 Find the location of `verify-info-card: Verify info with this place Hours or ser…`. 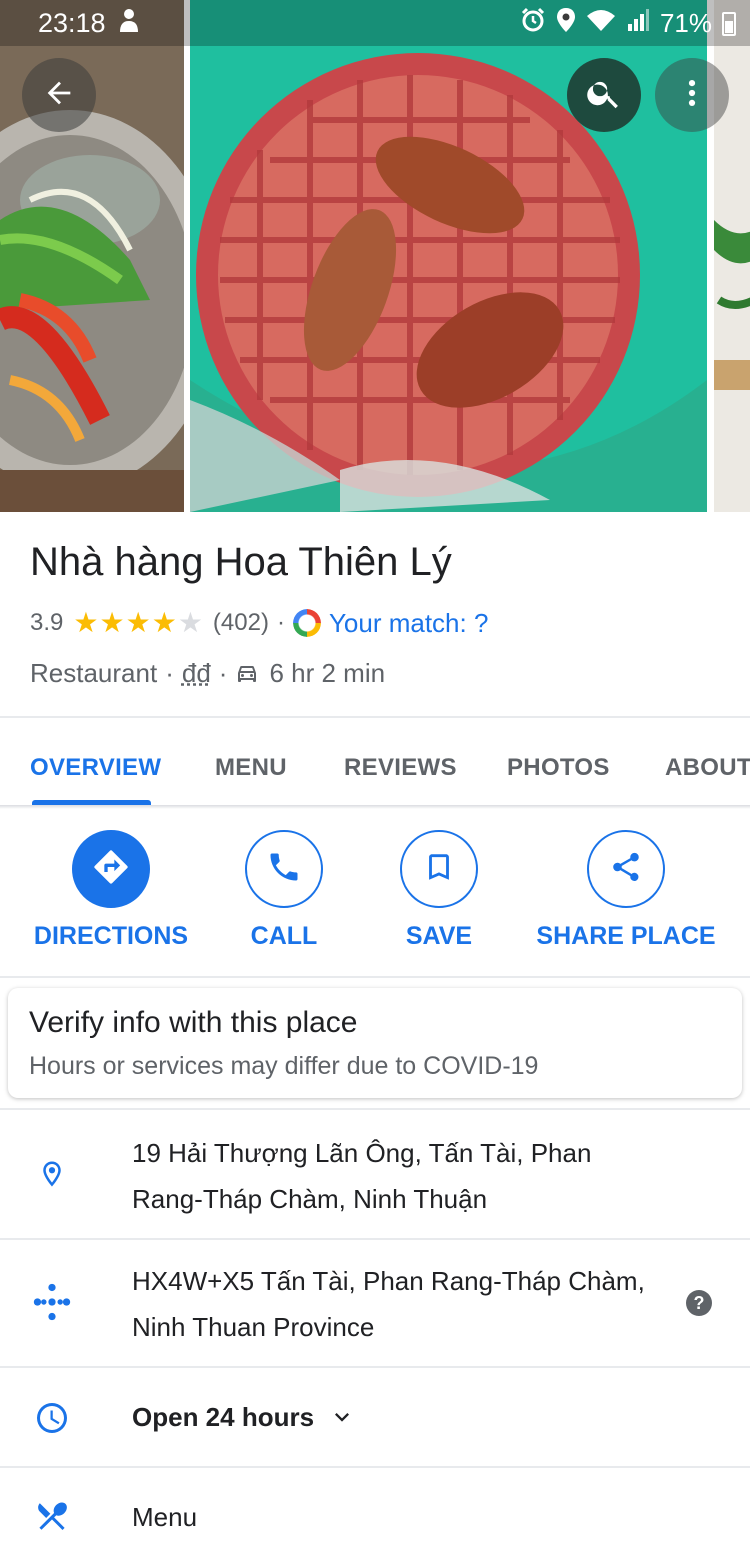

verify-info-card: Verify info with this place Hours or ser… is located at coordinates (375, 1043).